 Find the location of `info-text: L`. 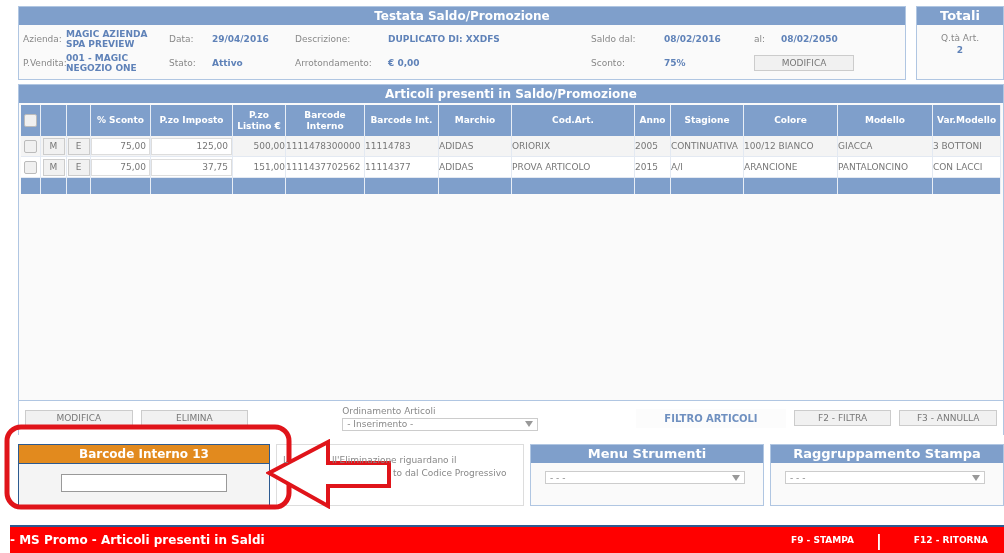

info-text: L is located at coordinates (285, 460).